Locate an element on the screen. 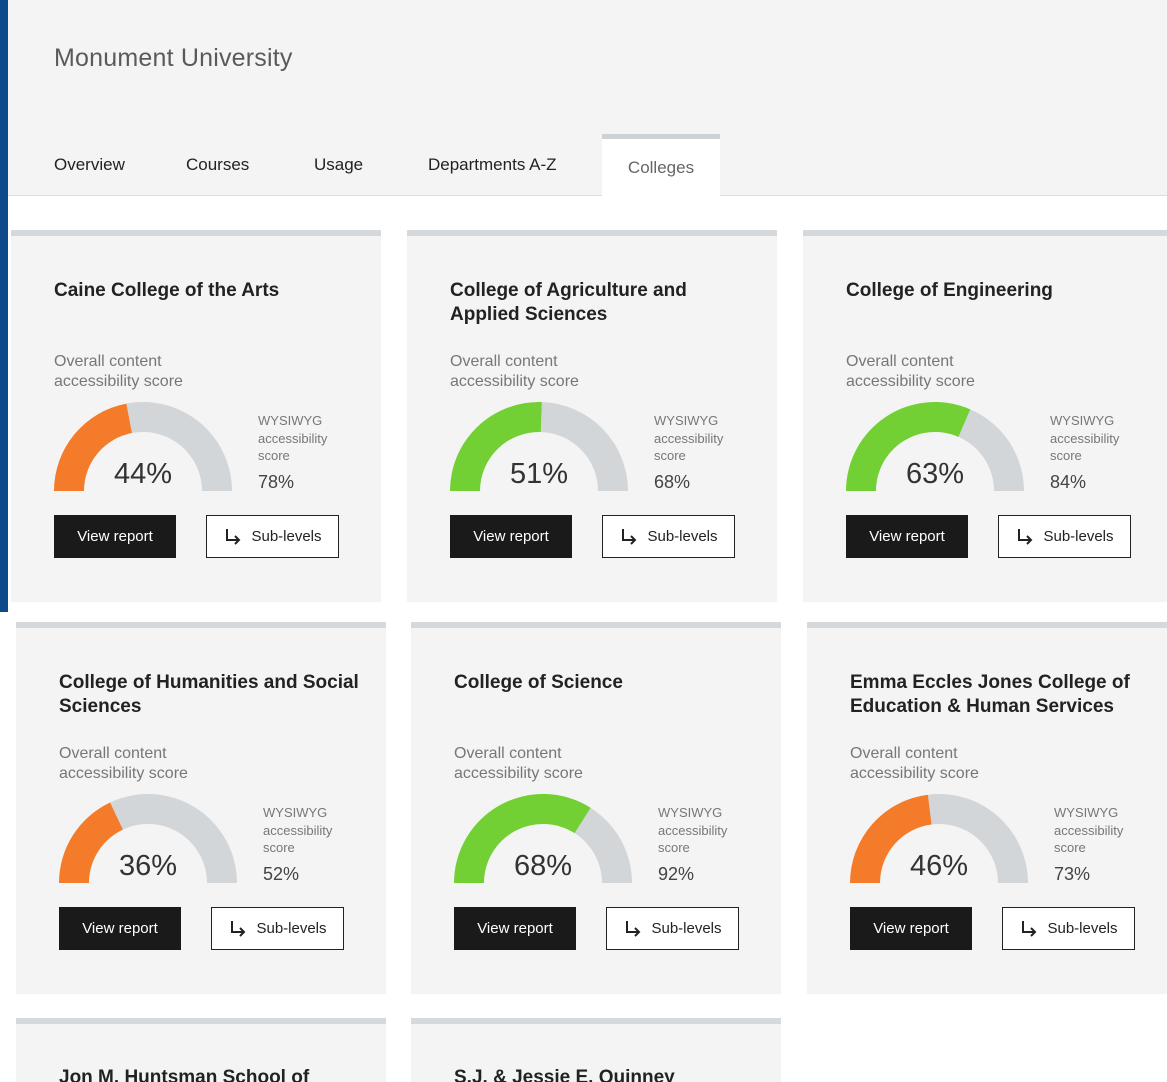  college-name: Caine College of the Arts is located at coordinates (167, 290).